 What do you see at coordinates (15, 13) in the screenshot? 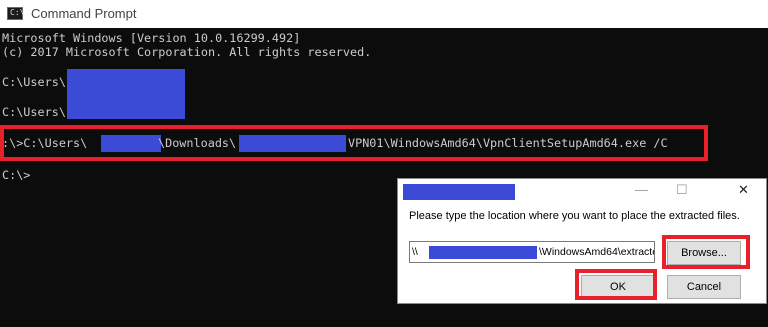
I see `console-icon: C:\` at bounding box center [15, 13].